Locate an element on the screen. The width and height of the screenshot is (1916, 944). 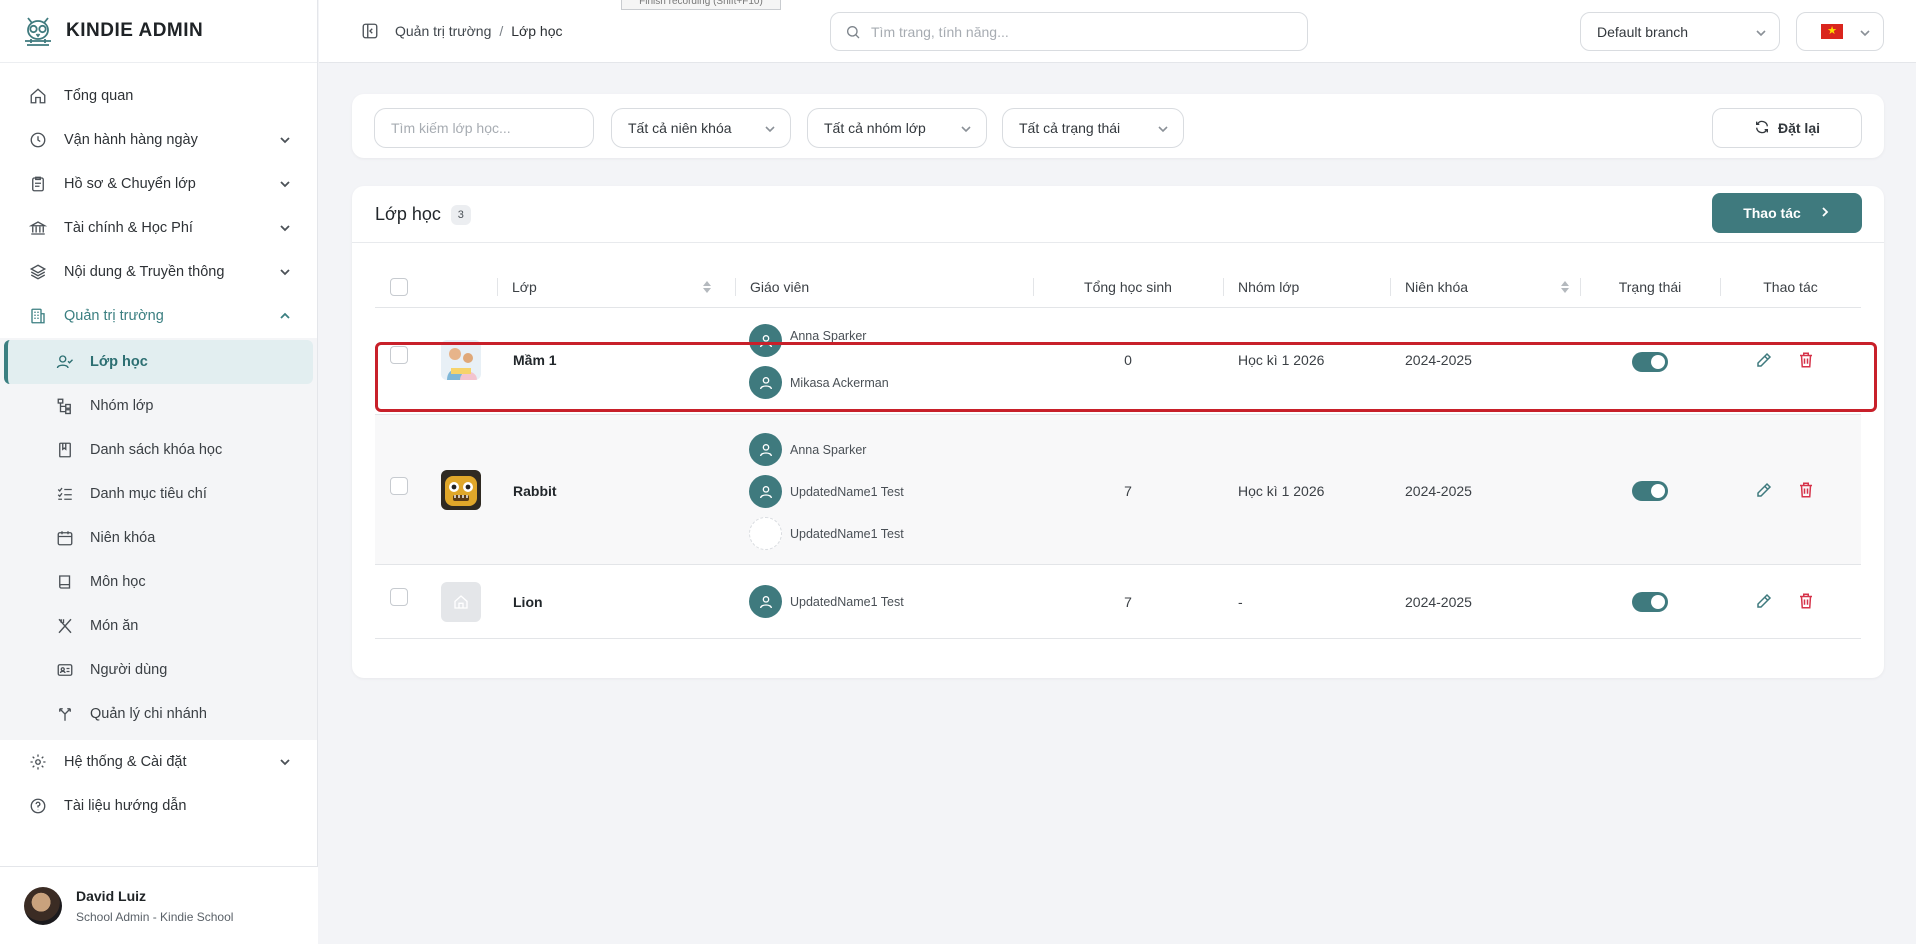
sidebar-subitem-school-years: Niên khóa is located at coordinates (158, 538).